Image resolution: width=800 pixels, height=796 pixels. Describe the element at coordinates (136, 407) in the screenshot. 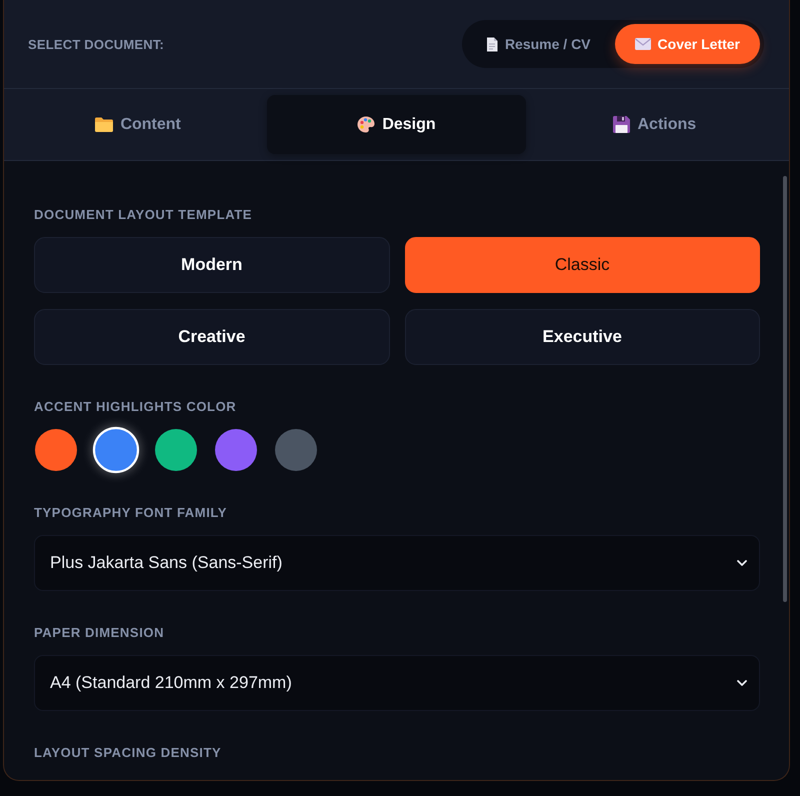

I see `section-label: ACCENT HIGHLIGHTS COLOR` at that location.